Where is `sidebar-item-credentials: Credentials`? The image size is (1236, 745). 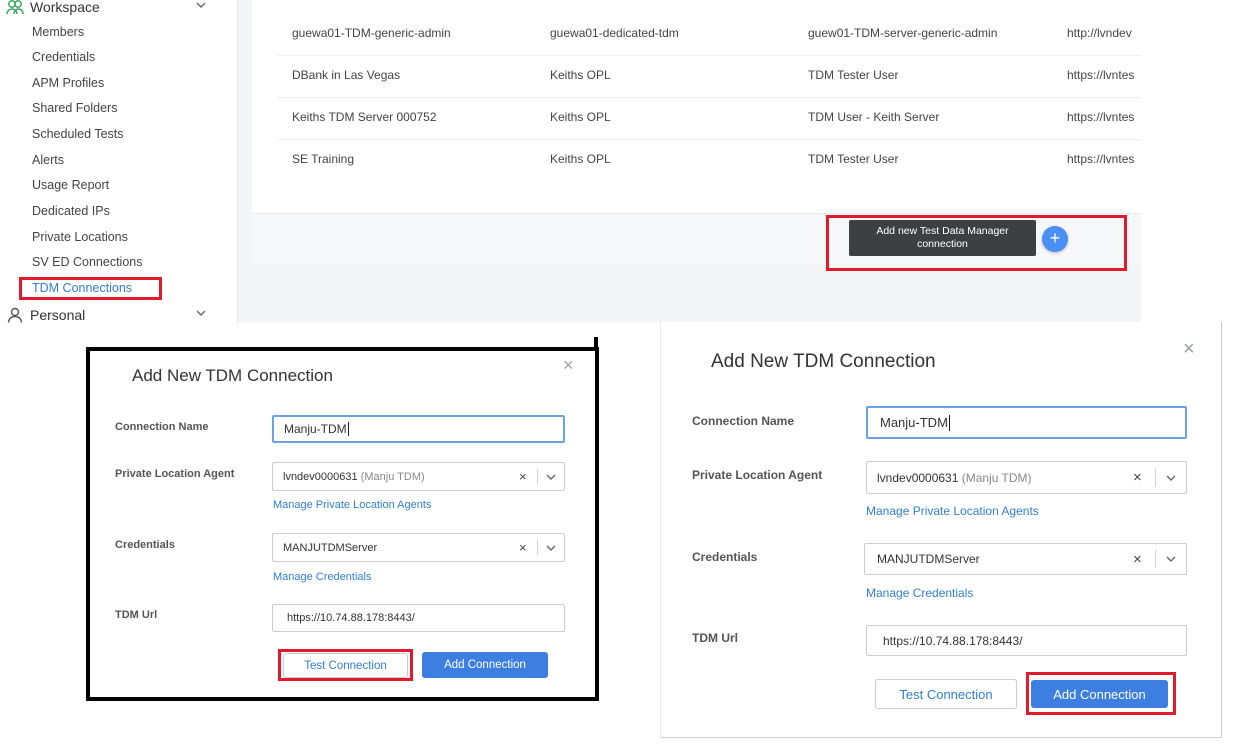 sidebar-item-credentials: Credentials is located at coordinates (63, 57).